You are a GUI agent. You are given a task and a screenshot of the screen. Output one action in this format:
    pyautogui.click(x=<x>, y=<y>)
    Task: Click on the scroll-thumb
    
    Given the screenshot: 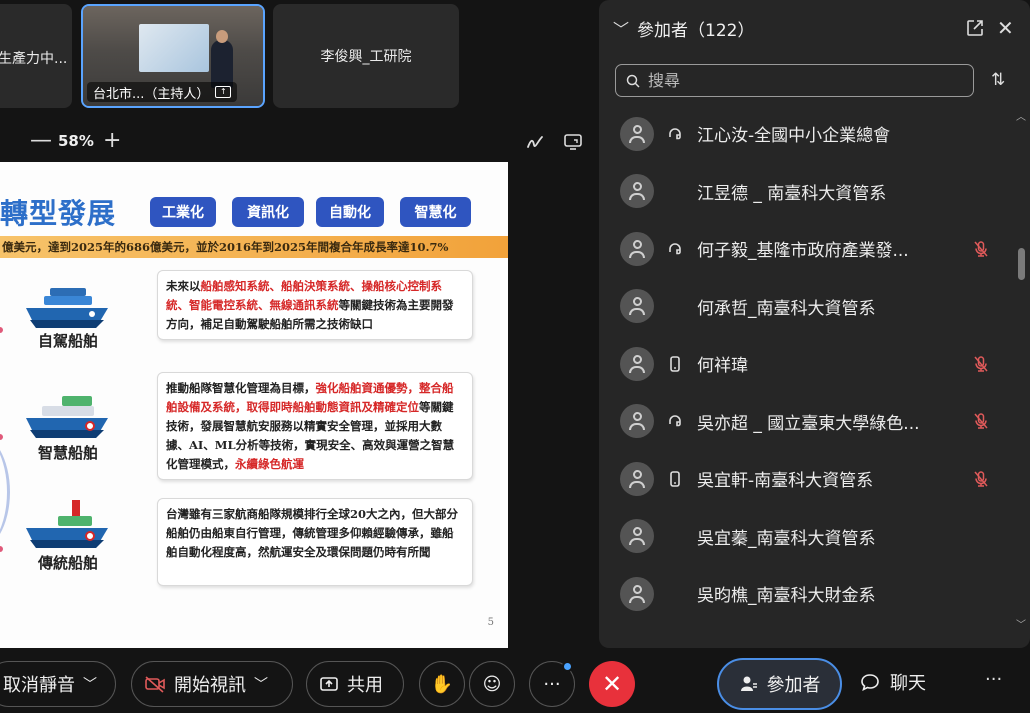 What is the action you would take?
    pyautogui.click(x=1021, y=264)
    